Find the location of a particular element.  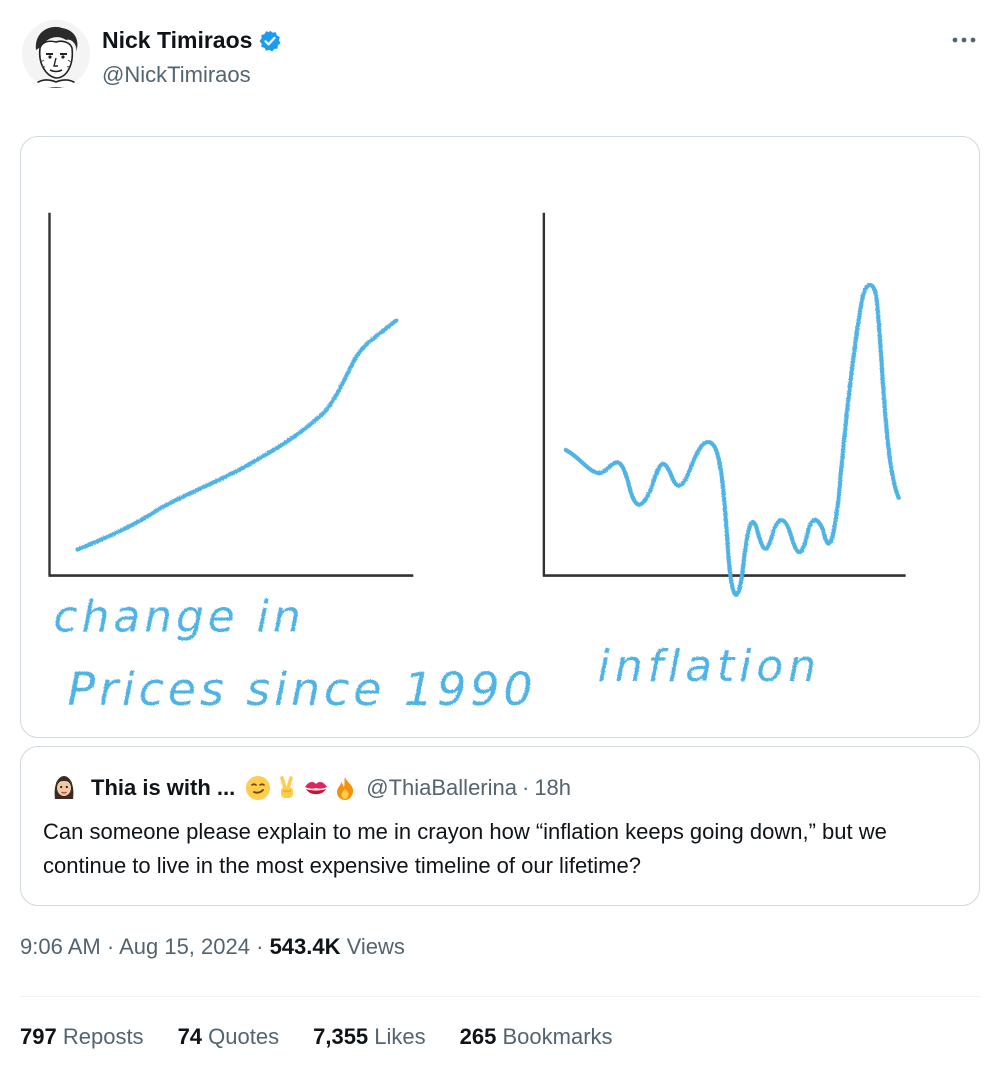

more-options-icon is located at coordinates (964, 40).